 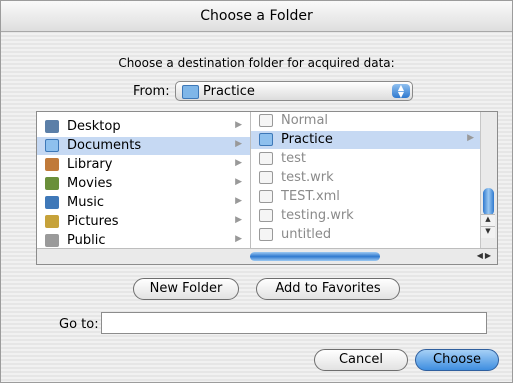 I want to click on title-bar: Choose a Folder, so click(x=256, y=16).